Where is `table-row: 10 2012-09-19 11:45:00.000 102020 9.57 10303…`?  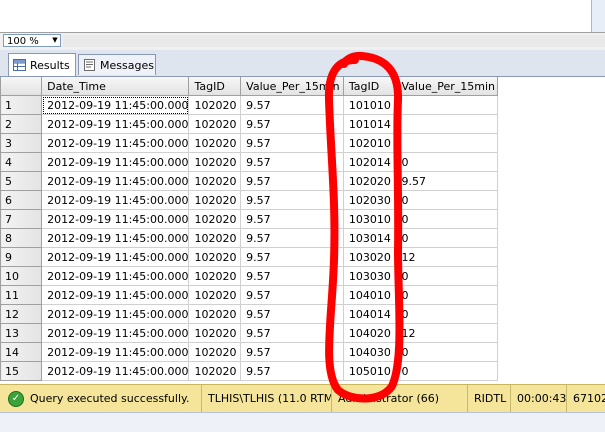
table-row: 10 2012-09-19 11:45:00.000 102020 9.57 10303… is located at coordinates (302, 276).